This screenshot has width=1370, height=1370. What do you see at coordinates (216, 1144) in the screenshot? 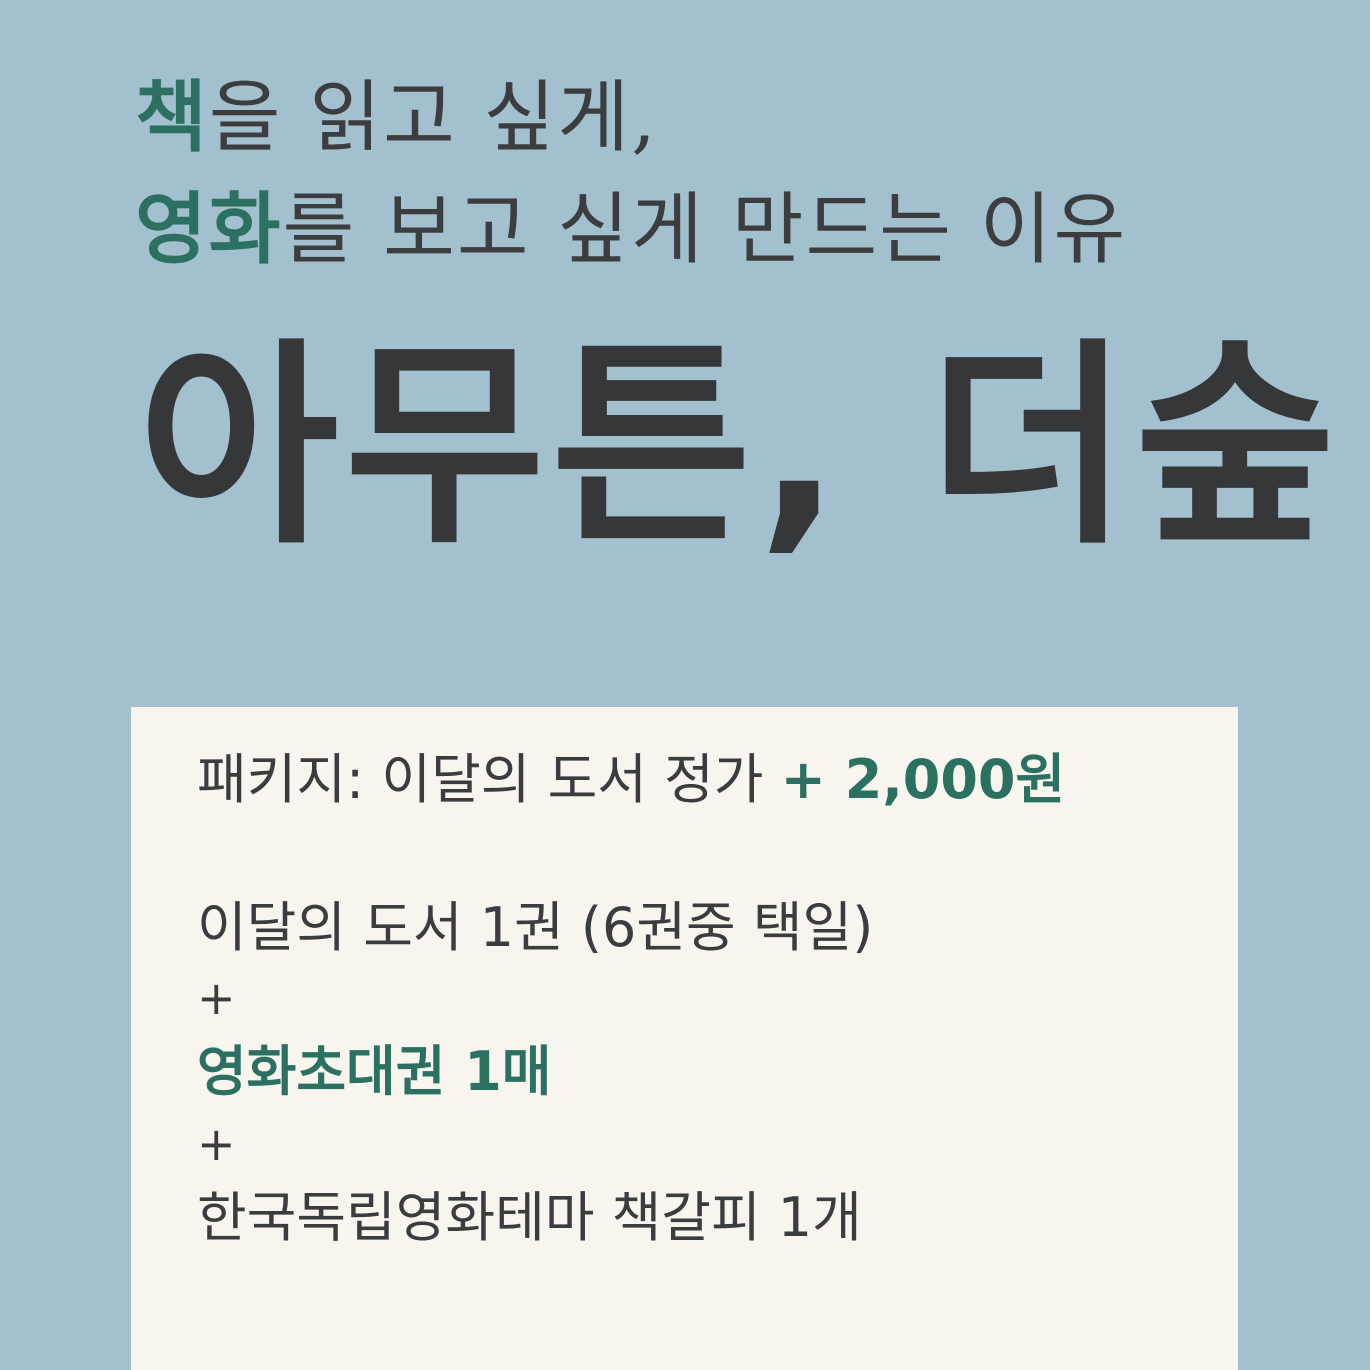
I see `plus-sign-2: +` at bounding box center [216, 1144].